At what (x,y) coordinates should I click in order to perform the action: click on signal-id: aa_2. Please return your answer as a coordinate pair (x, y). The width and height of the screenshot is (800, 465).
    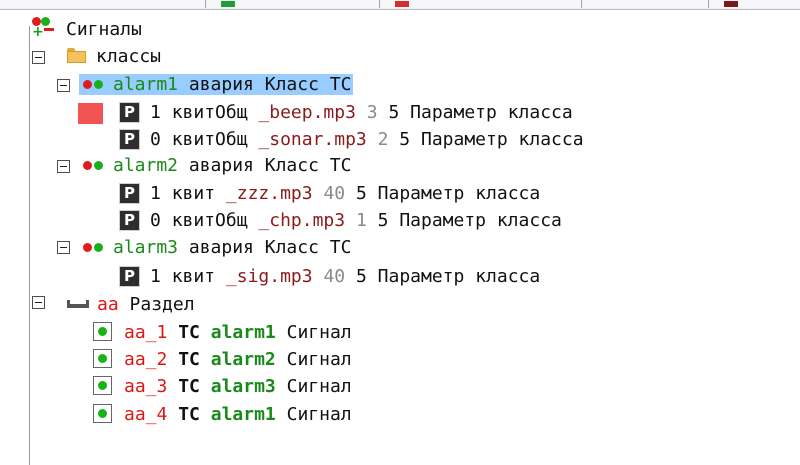
    Looking at the image, I should click on (146, 359).